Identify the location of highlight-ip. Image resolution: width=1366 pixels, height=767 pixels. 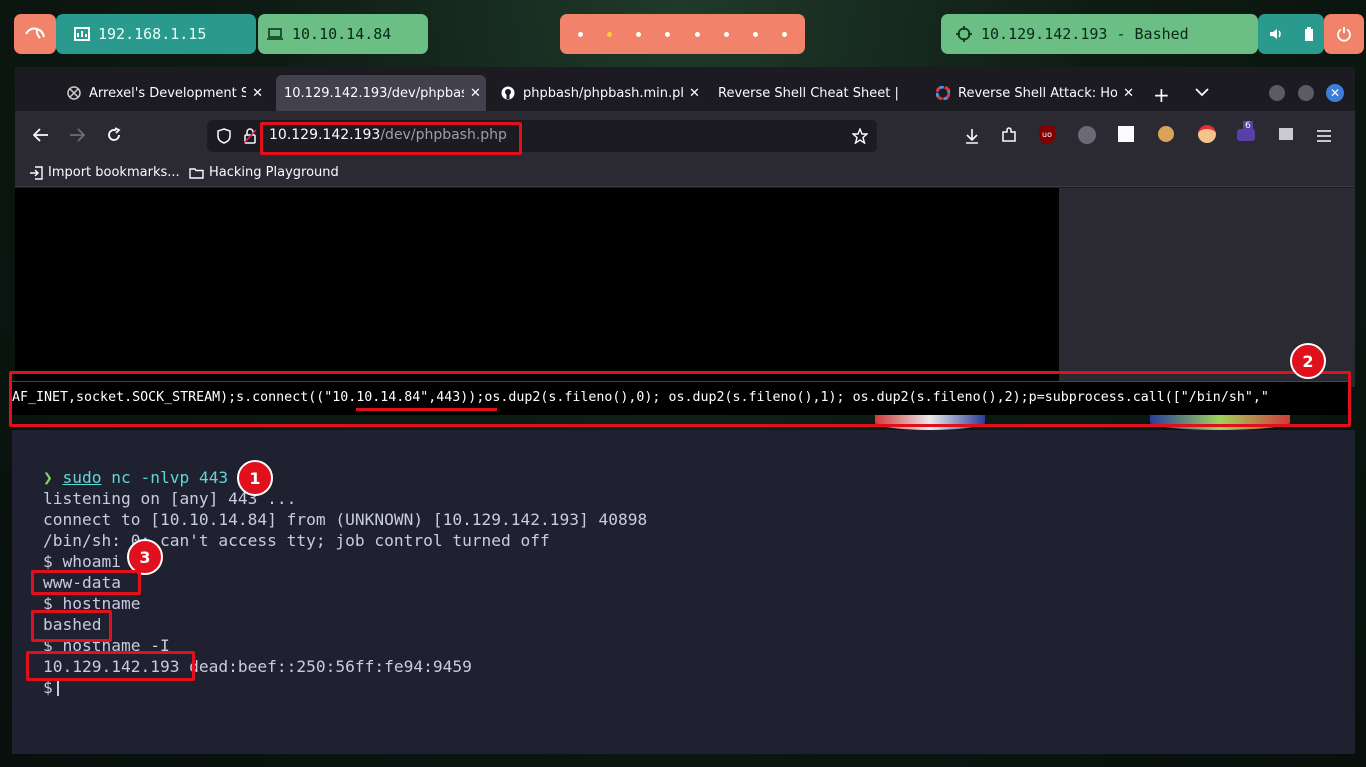
(110, 666).